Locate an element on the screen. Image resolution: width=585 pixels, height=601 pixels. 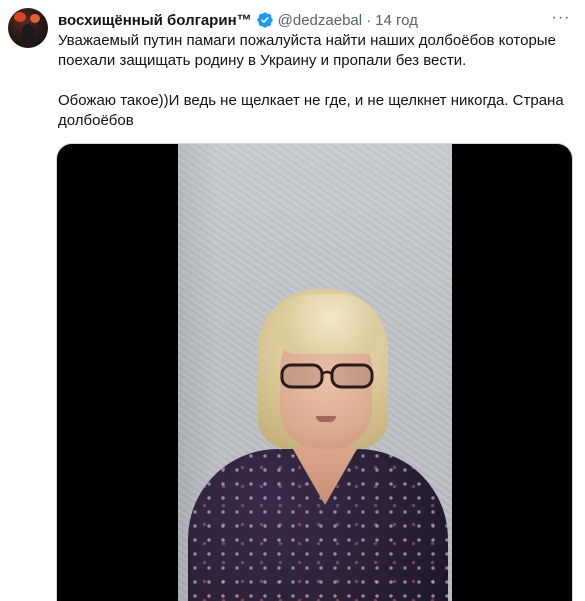
avatar is located at coordinates (28, 28).